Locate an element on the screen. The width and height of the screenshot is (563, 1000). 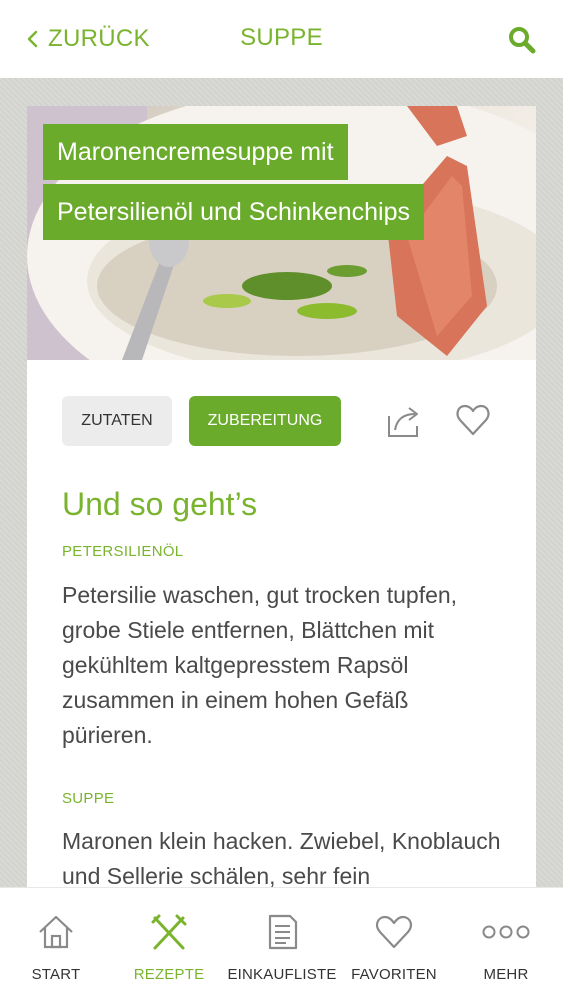
nav-item-start: START is located at coordinates (56, 944).